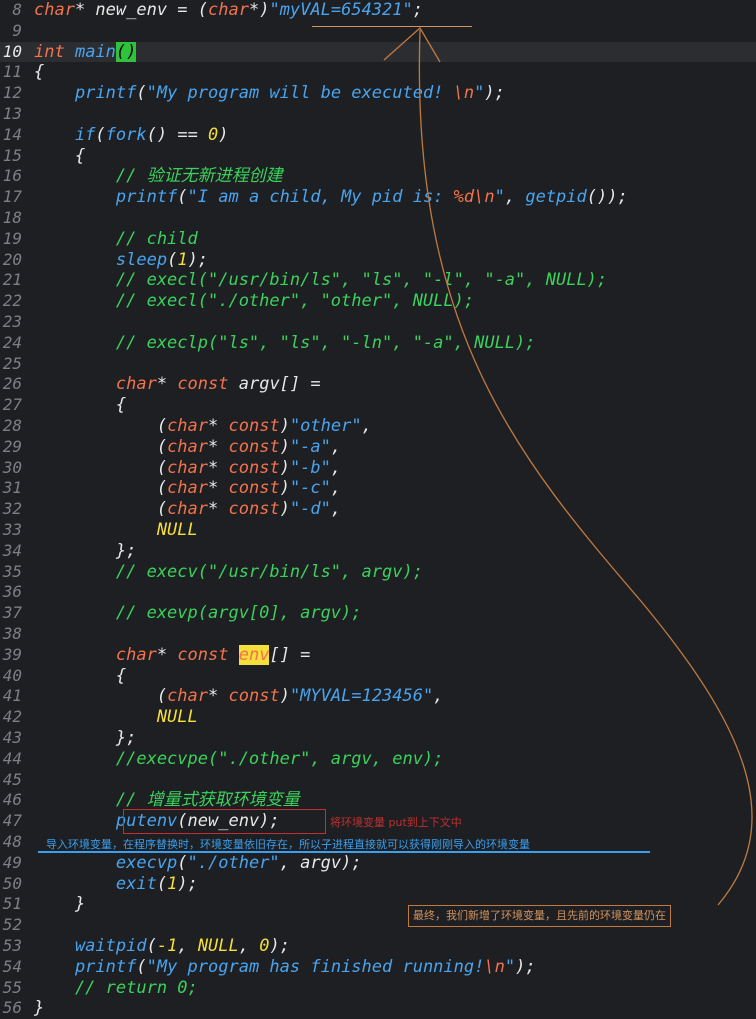 Image resolution: width=756 pixels, height=1019 pixels. What do you see at coordinates (378, 655) in the screenshot?
I see `code-line: 39 char* const env[] =` at bounding box center [378, 655].